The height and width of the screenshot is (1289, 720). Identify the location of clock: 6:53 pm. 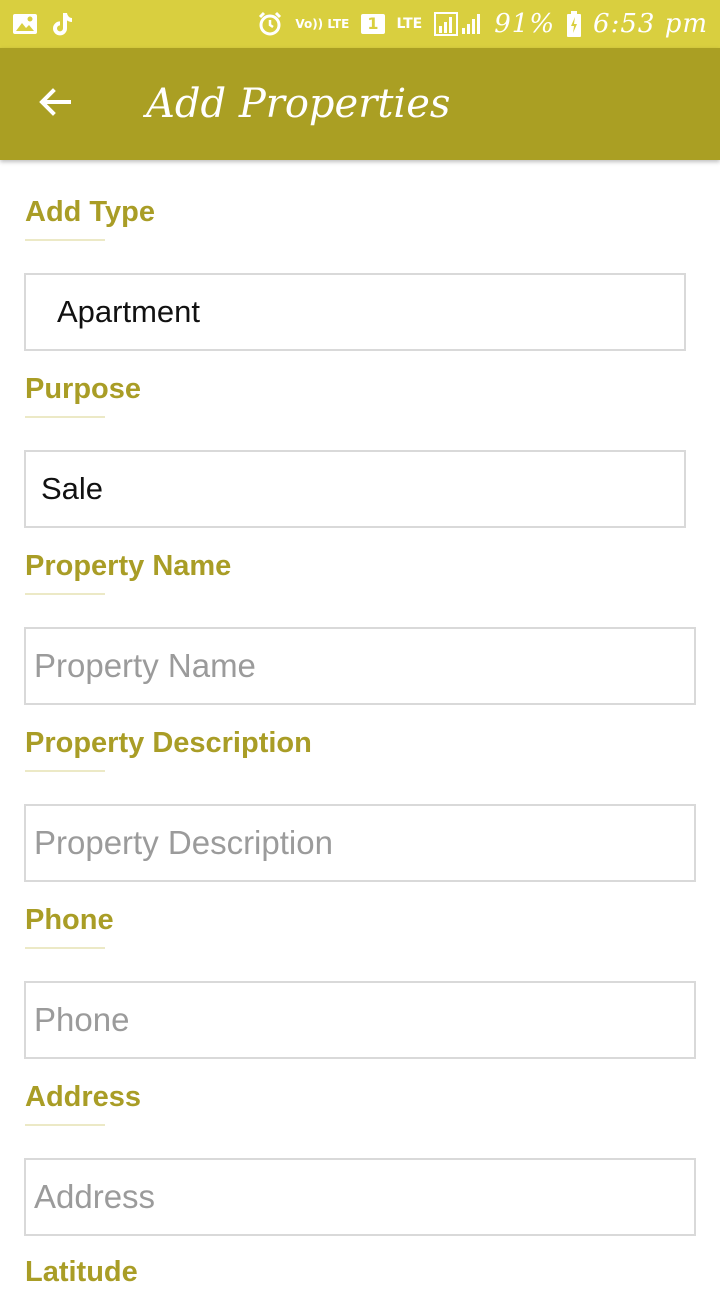
(650, 24).